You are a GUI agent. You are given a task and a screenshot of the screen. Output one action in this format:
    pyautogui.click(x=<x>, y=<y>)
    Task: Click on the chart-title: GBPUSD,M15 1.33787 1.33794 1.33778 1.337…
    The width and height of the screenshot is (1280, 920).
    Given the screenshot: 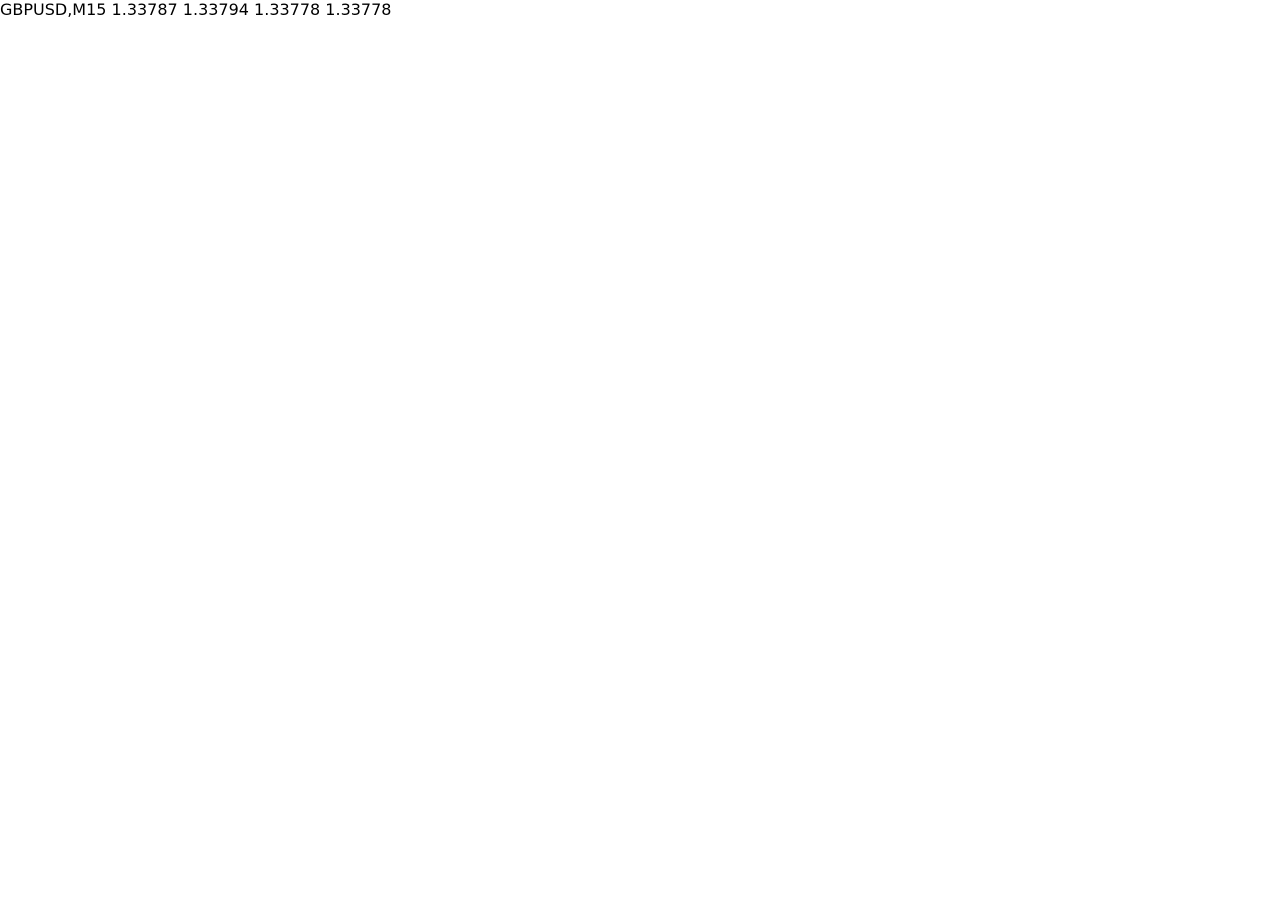 What is the action you would take?
    pyautogui.click(x=196, y=9)
    